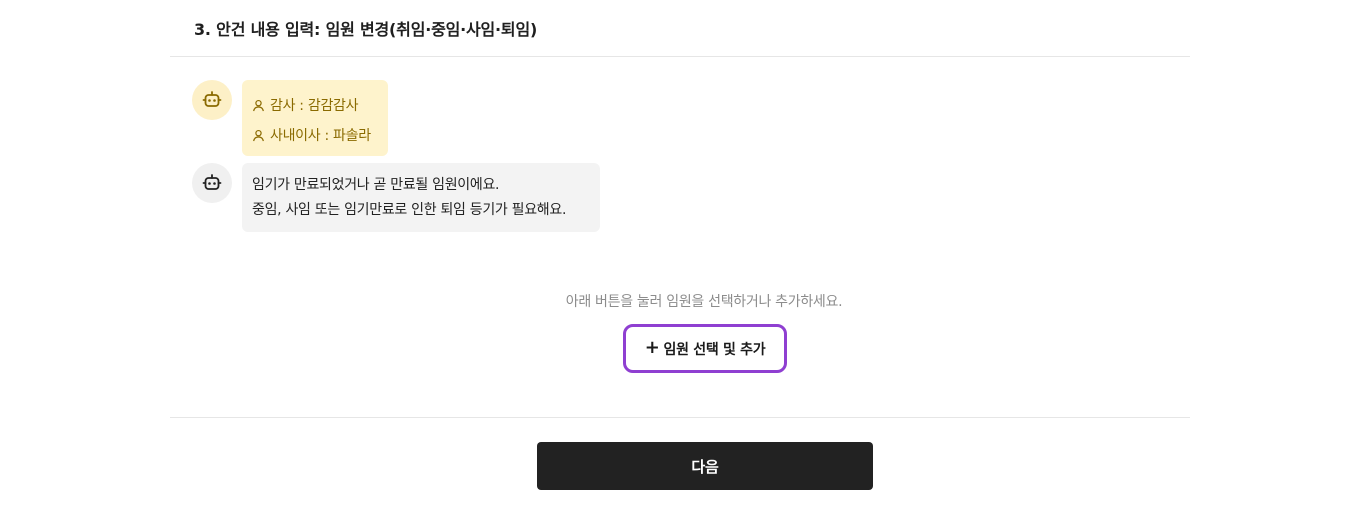 This screenshot has height=511, width=1360. Describe the element at coordinates (680, 56) in the screenshot. I see `divider-top` at that location.